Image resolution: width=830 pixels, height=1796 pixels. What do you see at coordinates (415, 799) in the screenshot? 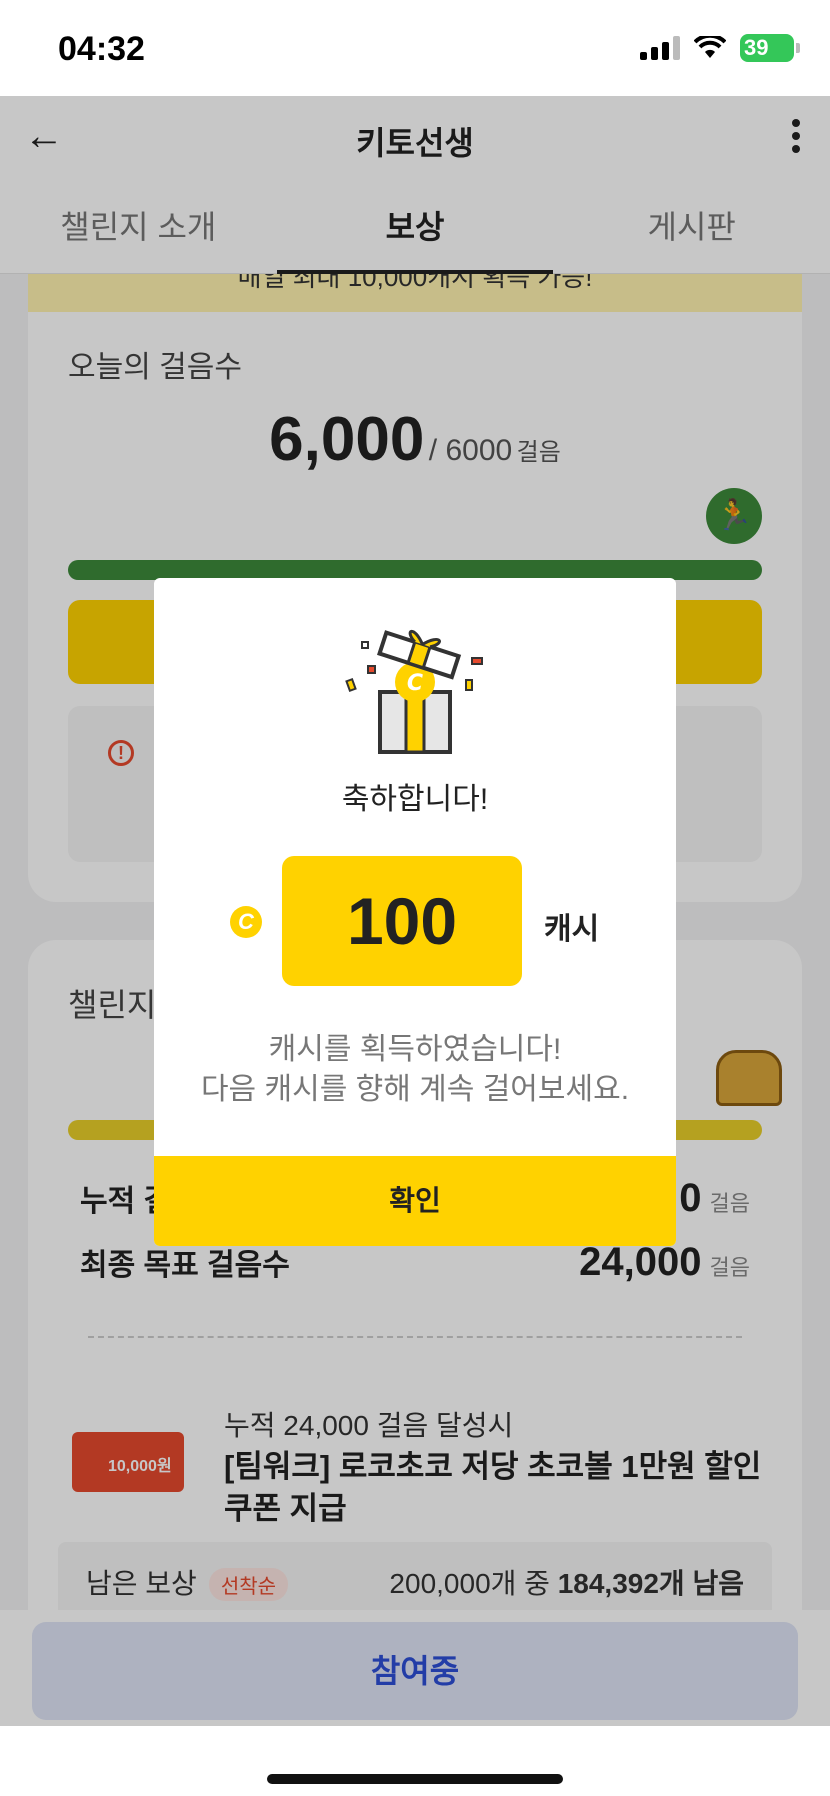
I see `congrats-text: 축하합니다!` at bounding box center [415, 799].